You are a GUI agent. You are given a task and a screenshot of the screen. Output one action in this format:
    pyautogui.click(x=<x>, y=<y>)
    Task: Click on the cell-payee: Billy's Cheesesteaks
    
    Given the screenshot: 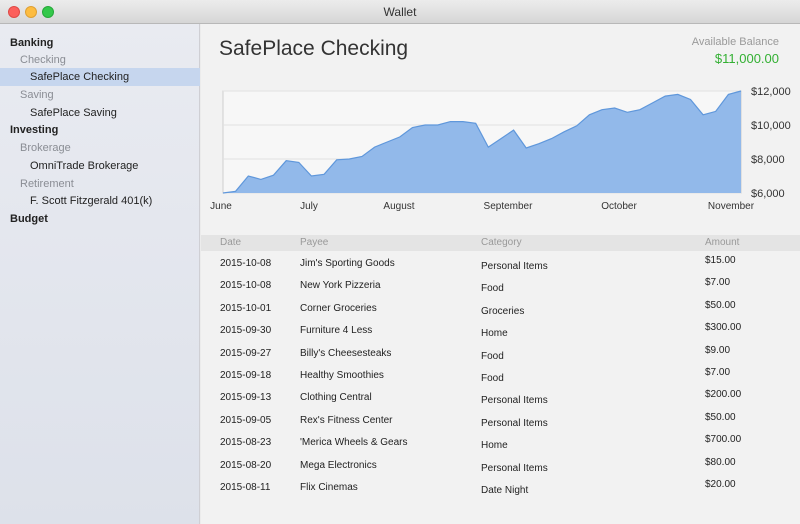 What is the action you would take?
    pyautogui.click(x=346, y=353)
    